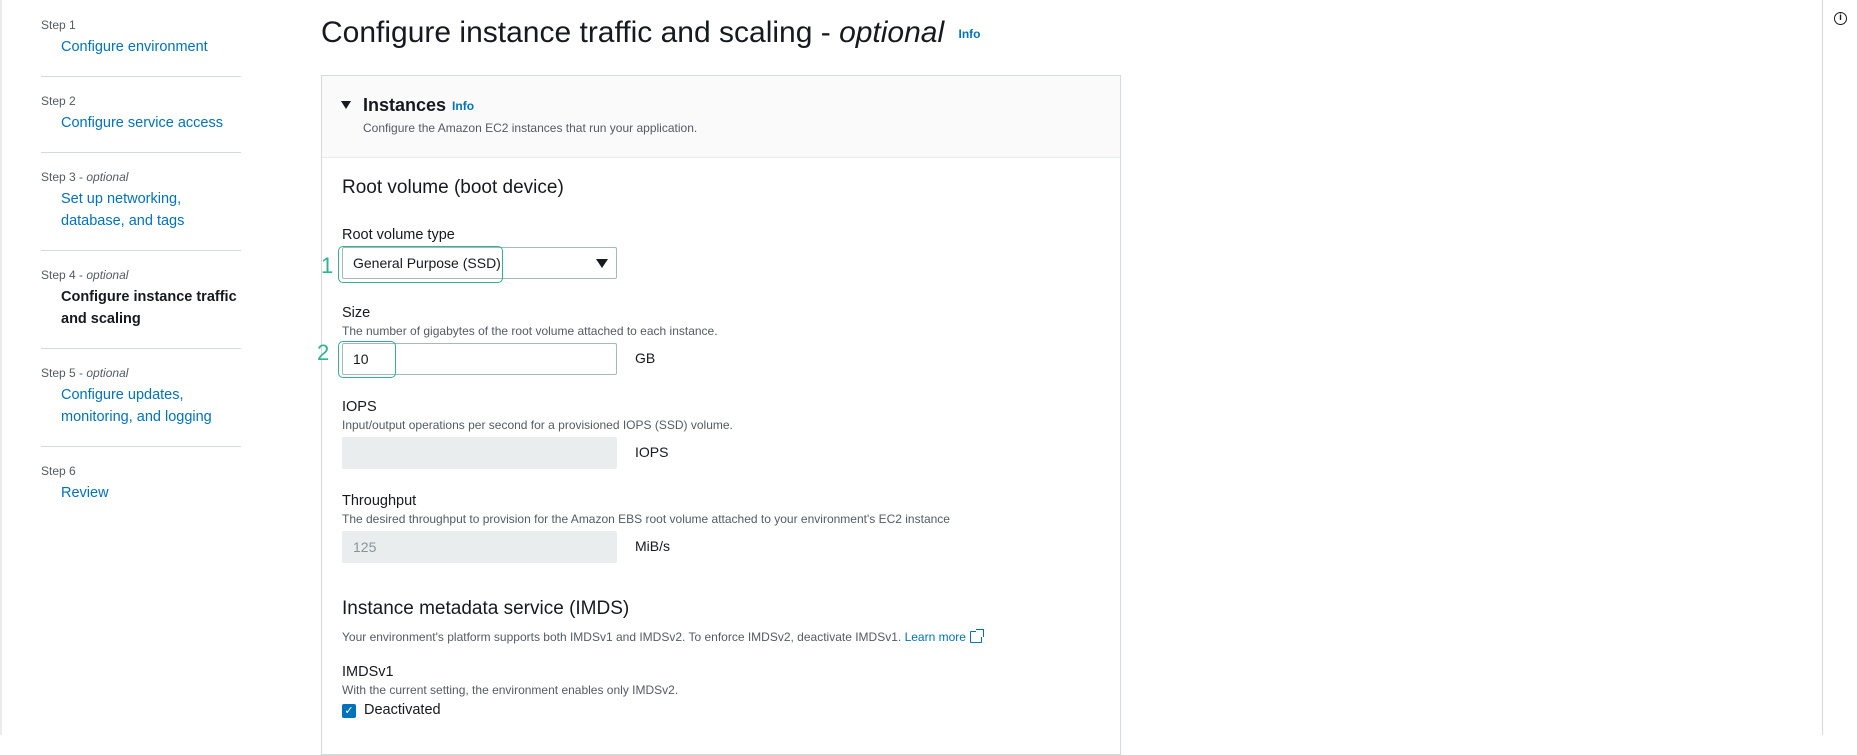  Describe the element at coordinates (453, 187) in the screenshot. I see `root-volume-heading: Root volume (boot device)` at that location.